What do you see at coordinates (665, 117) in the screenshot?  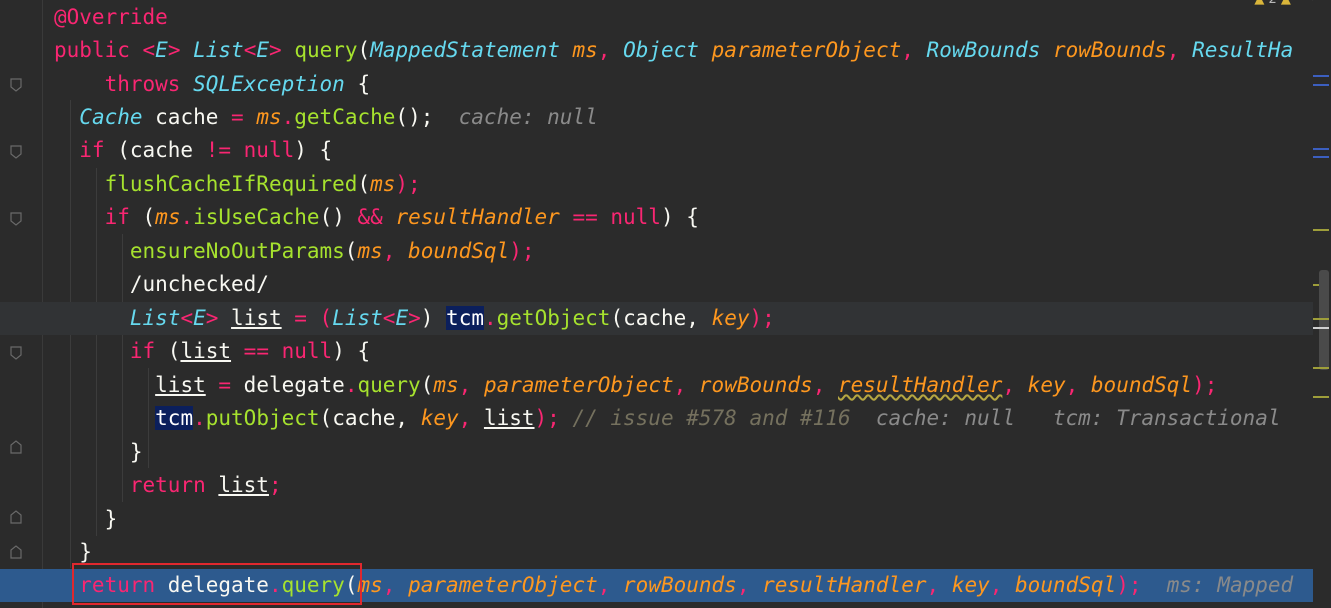 I see `code-line: Cache cache = ms.getCache(); cache: null` at bounding box center [665, 117].